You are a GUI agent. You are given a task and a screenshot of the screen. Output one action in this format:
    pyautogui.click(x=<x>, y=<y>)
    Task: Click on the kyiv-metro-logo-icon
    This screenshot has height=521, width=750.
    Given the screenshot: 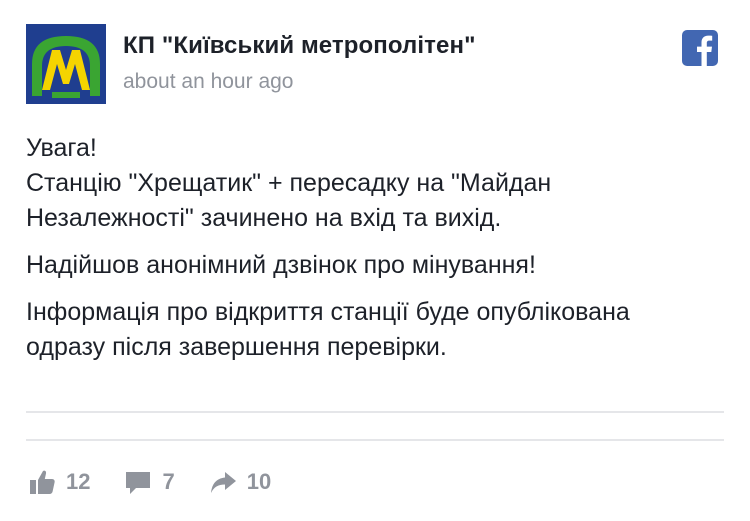 What is the action you would take?
    pyautogui.click(x=66, y=64)
    